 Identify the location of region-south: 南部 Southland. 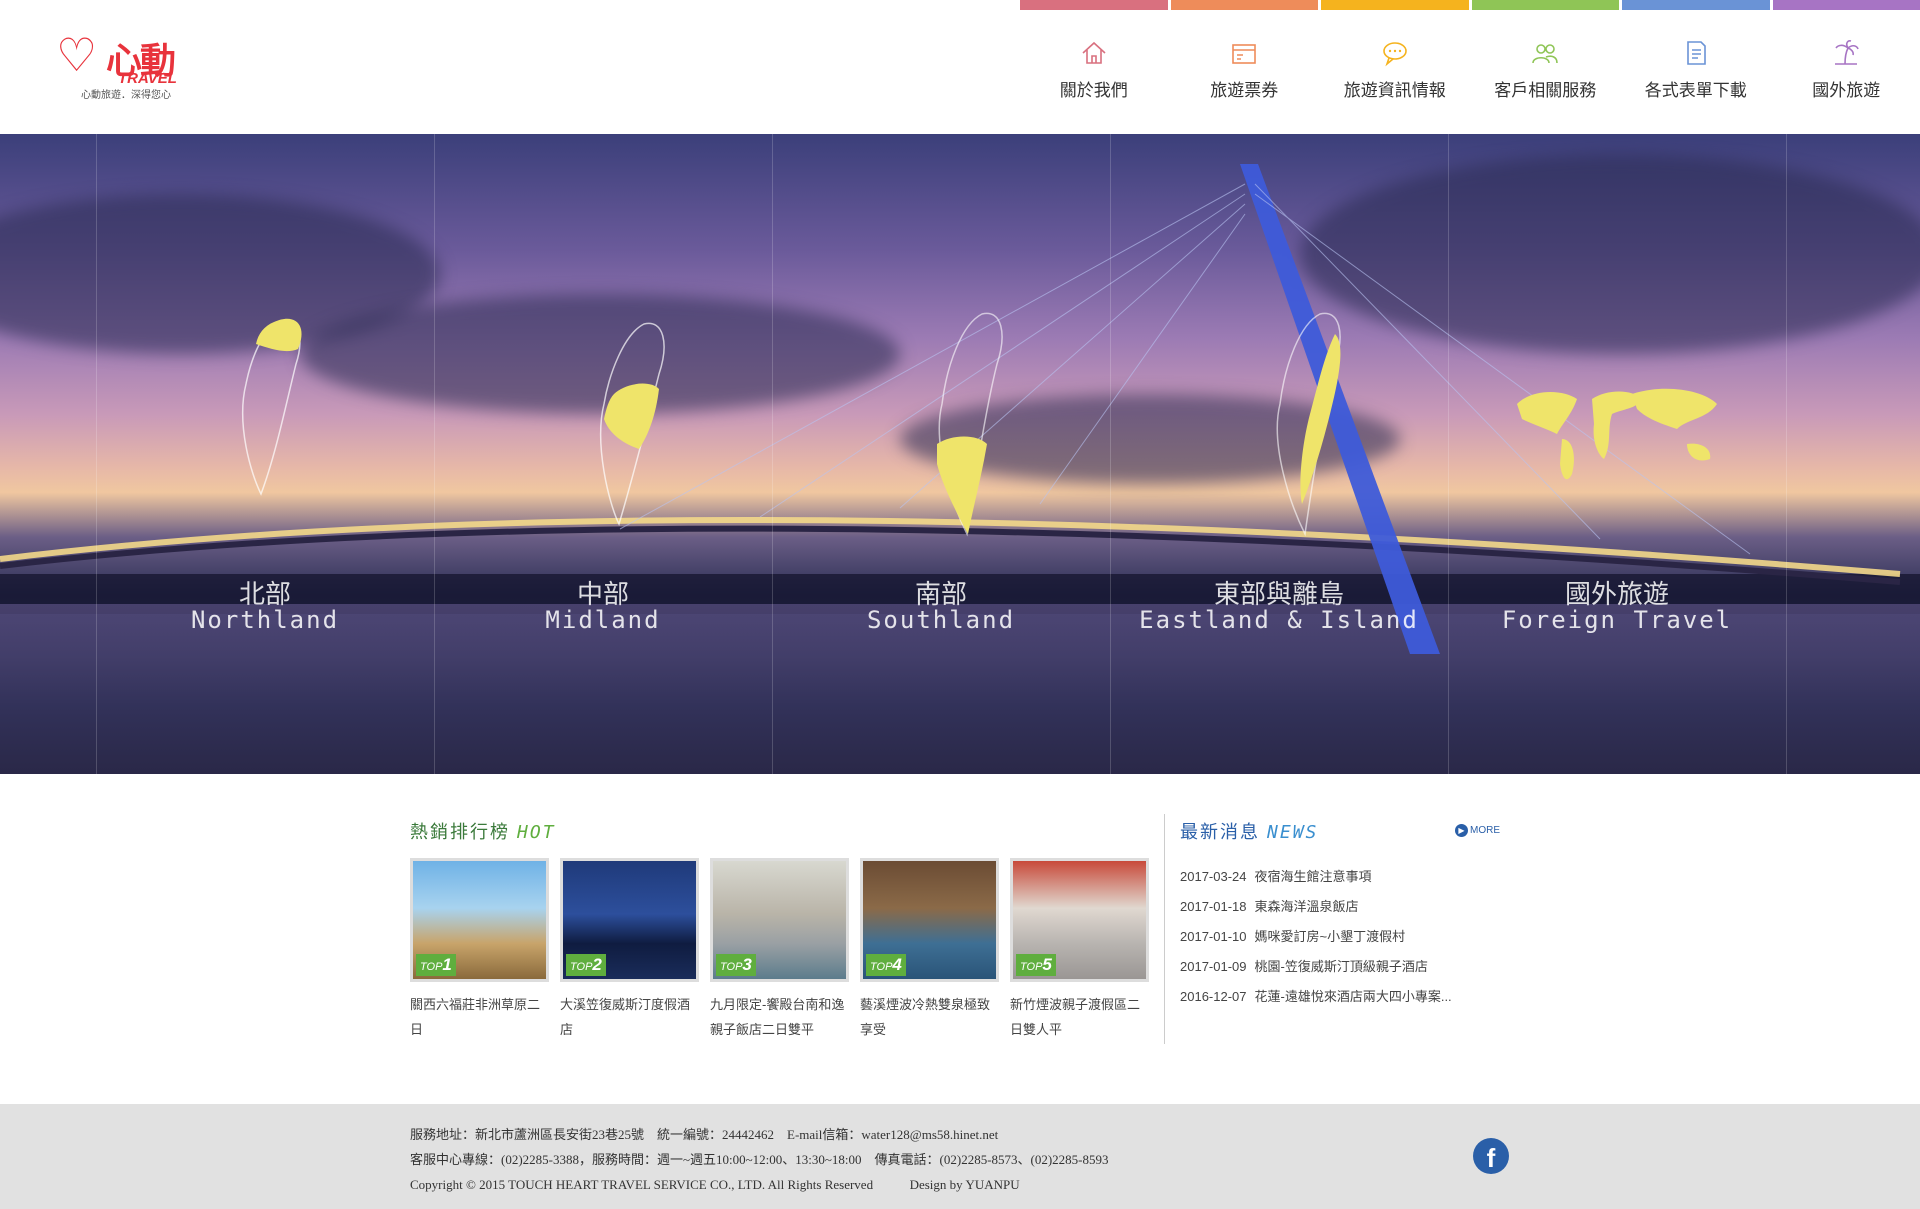
(941, 454).